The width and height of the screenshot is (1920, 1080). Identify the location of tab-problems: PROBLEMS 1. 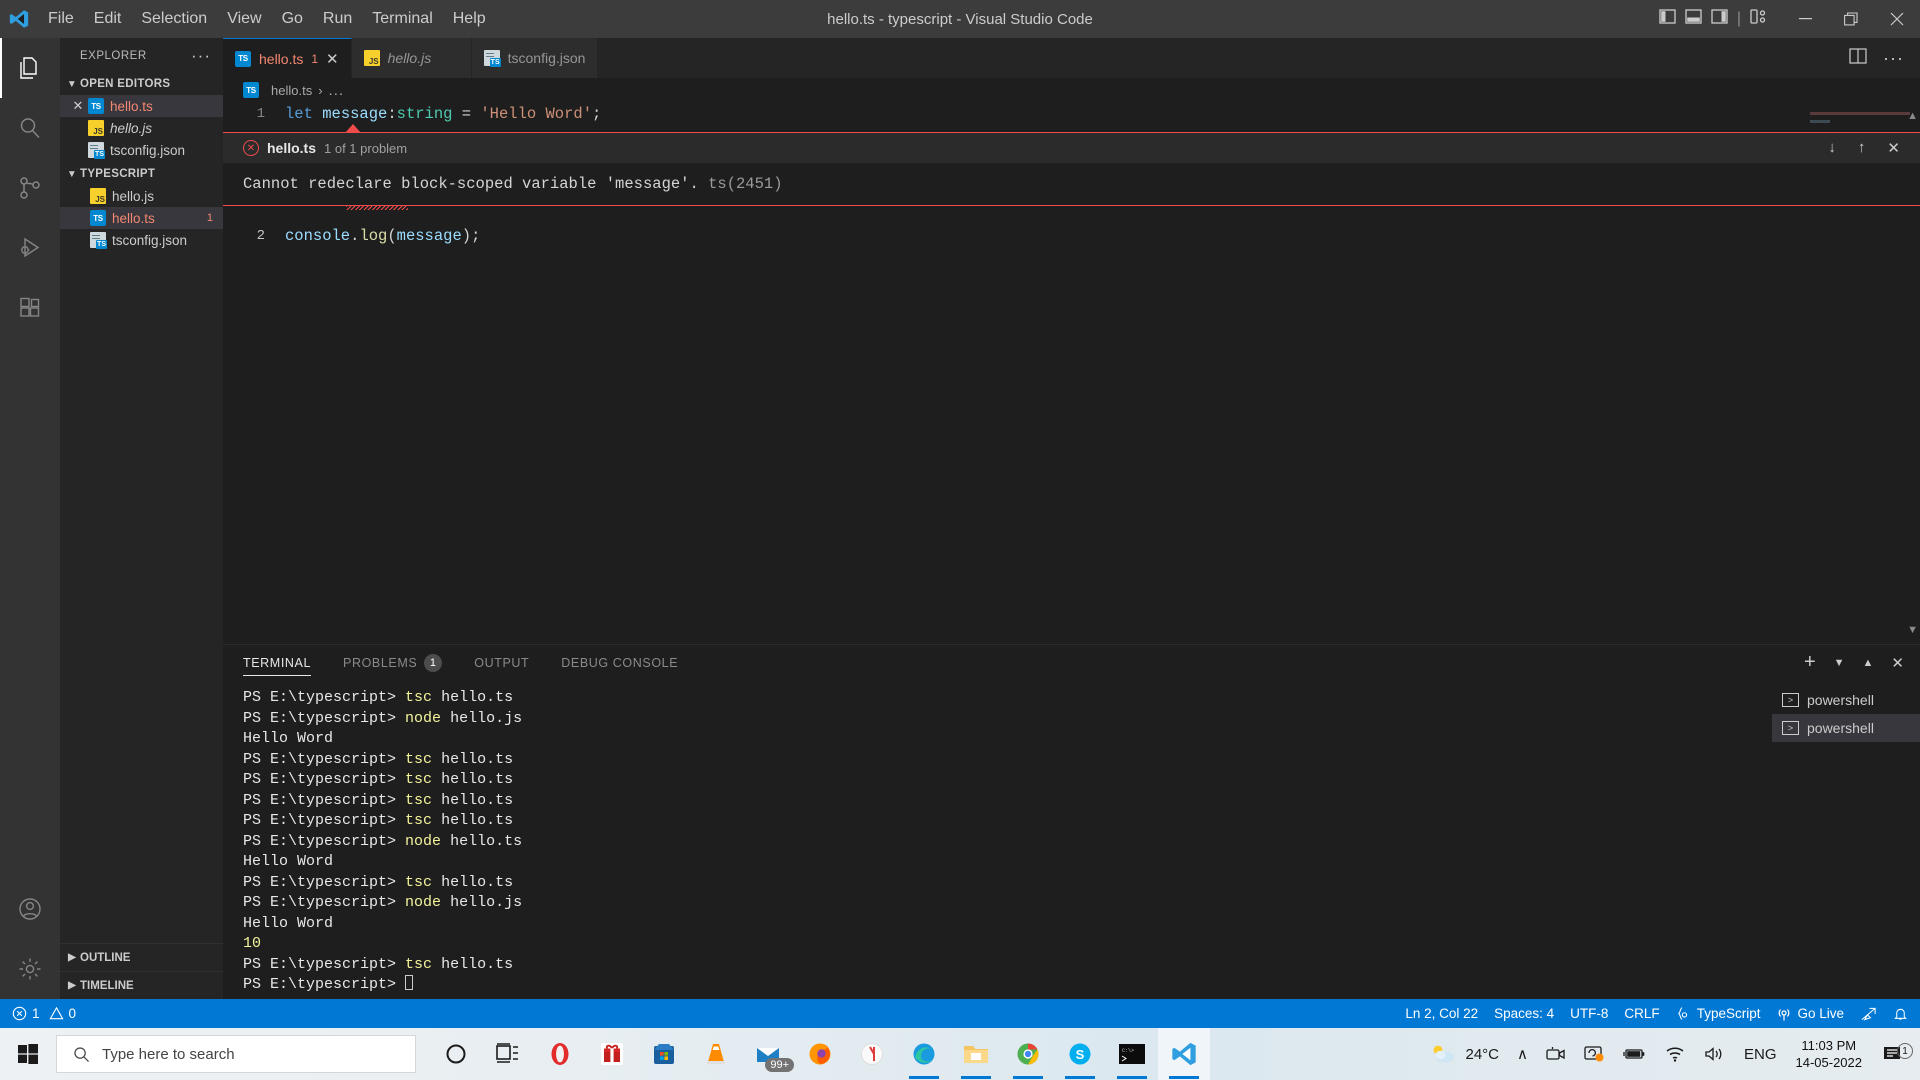
(393, 662).